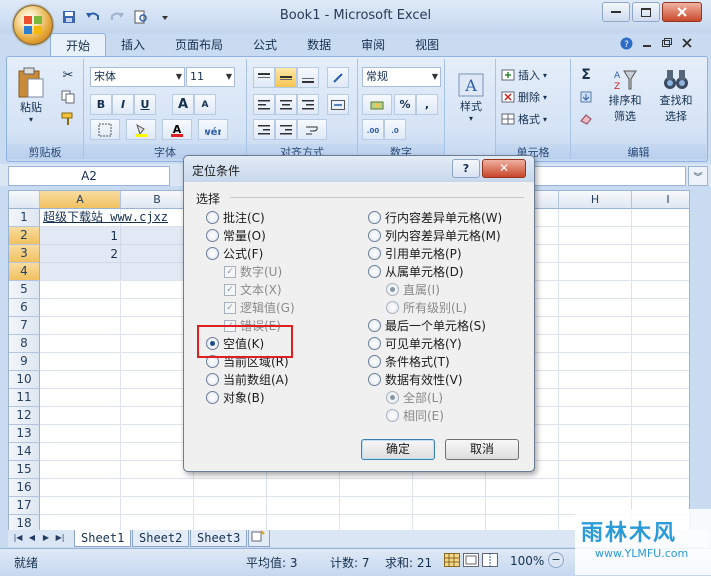  What do you see at coordinates (338, 104) in the screenshot?
I see `merge-center-button` at bounding box center [338, 104].